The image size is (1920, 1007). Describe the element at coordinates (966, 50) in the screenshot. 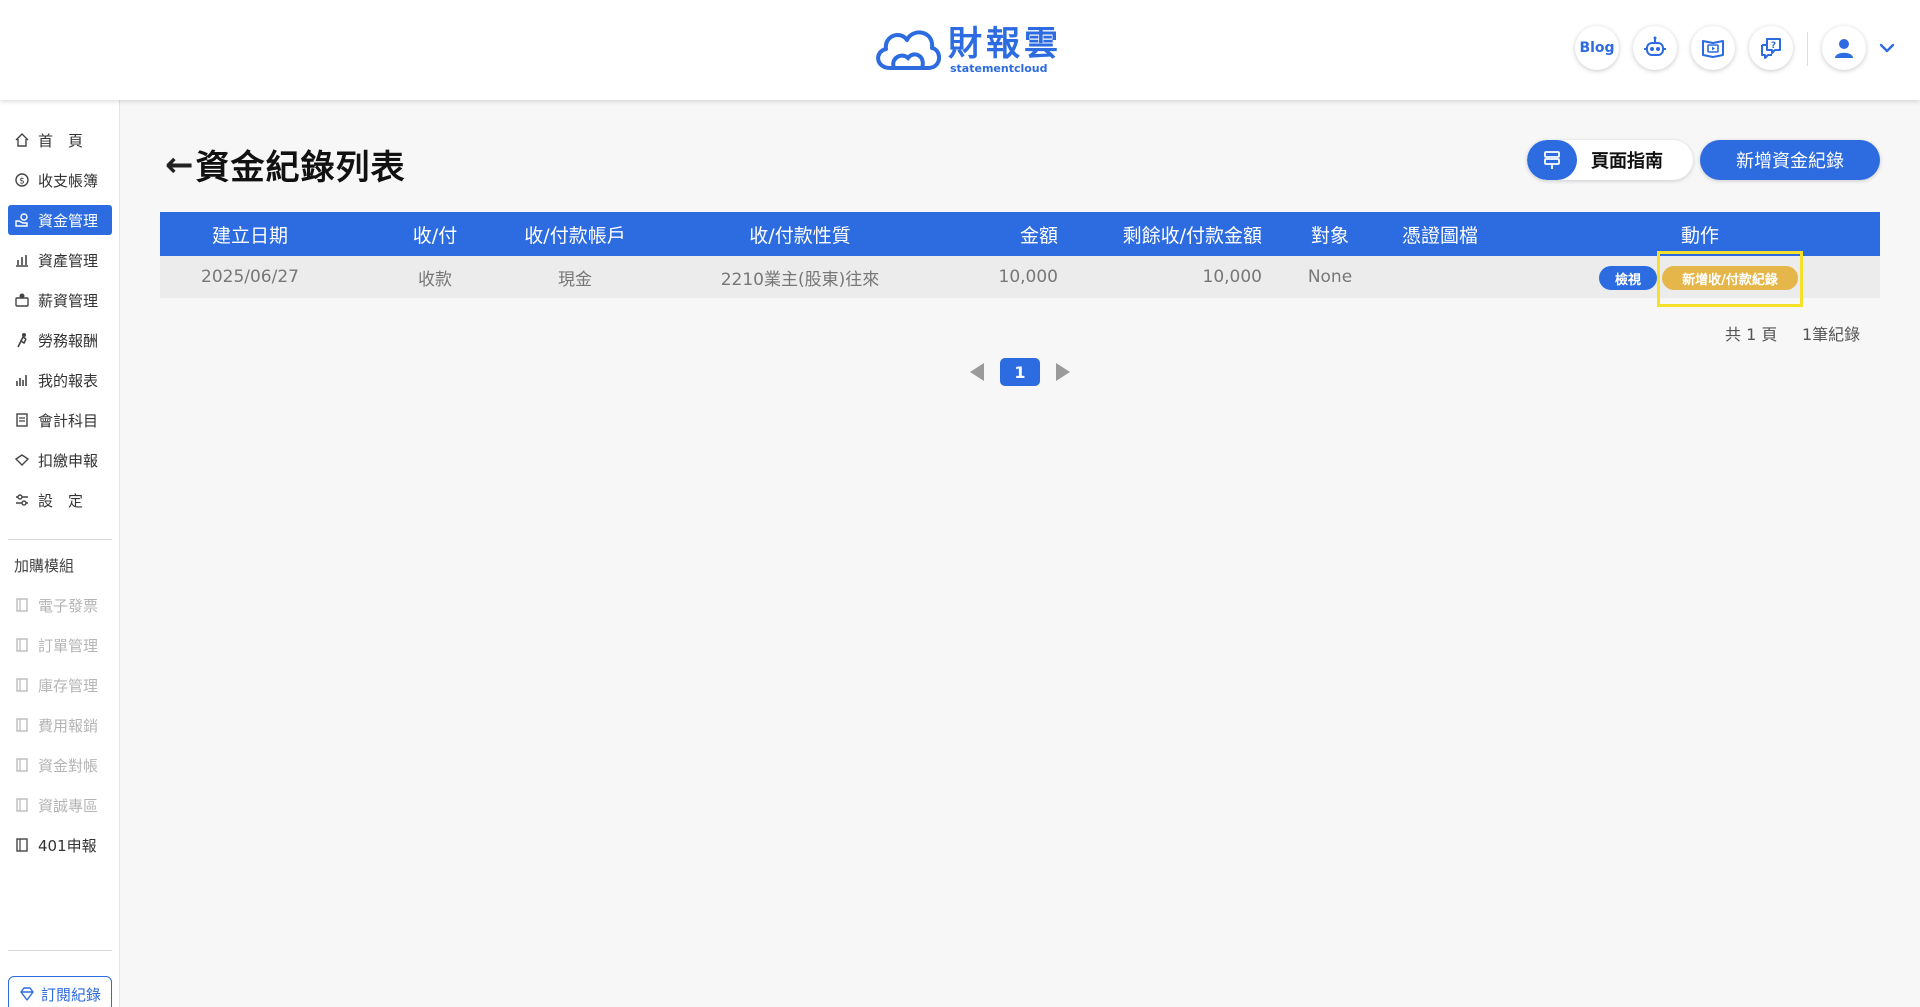

I see `brand-logo: 財報雲 statementcloud` at that location.